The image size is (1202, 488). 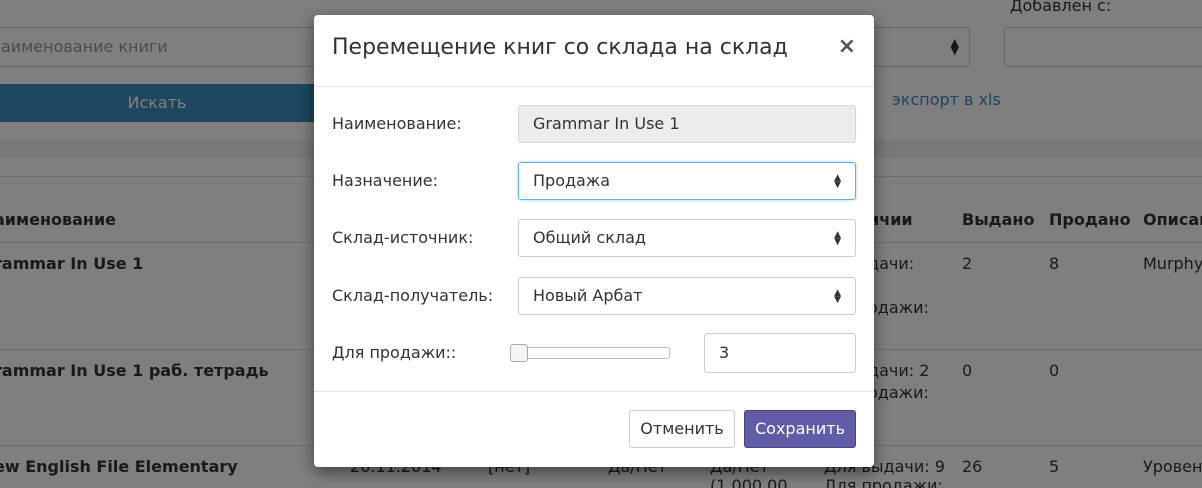 What do you see at coordinates (397, 123) in the screenshot?
I see `name-label: Наименование:` at bounding box center [397, 123].